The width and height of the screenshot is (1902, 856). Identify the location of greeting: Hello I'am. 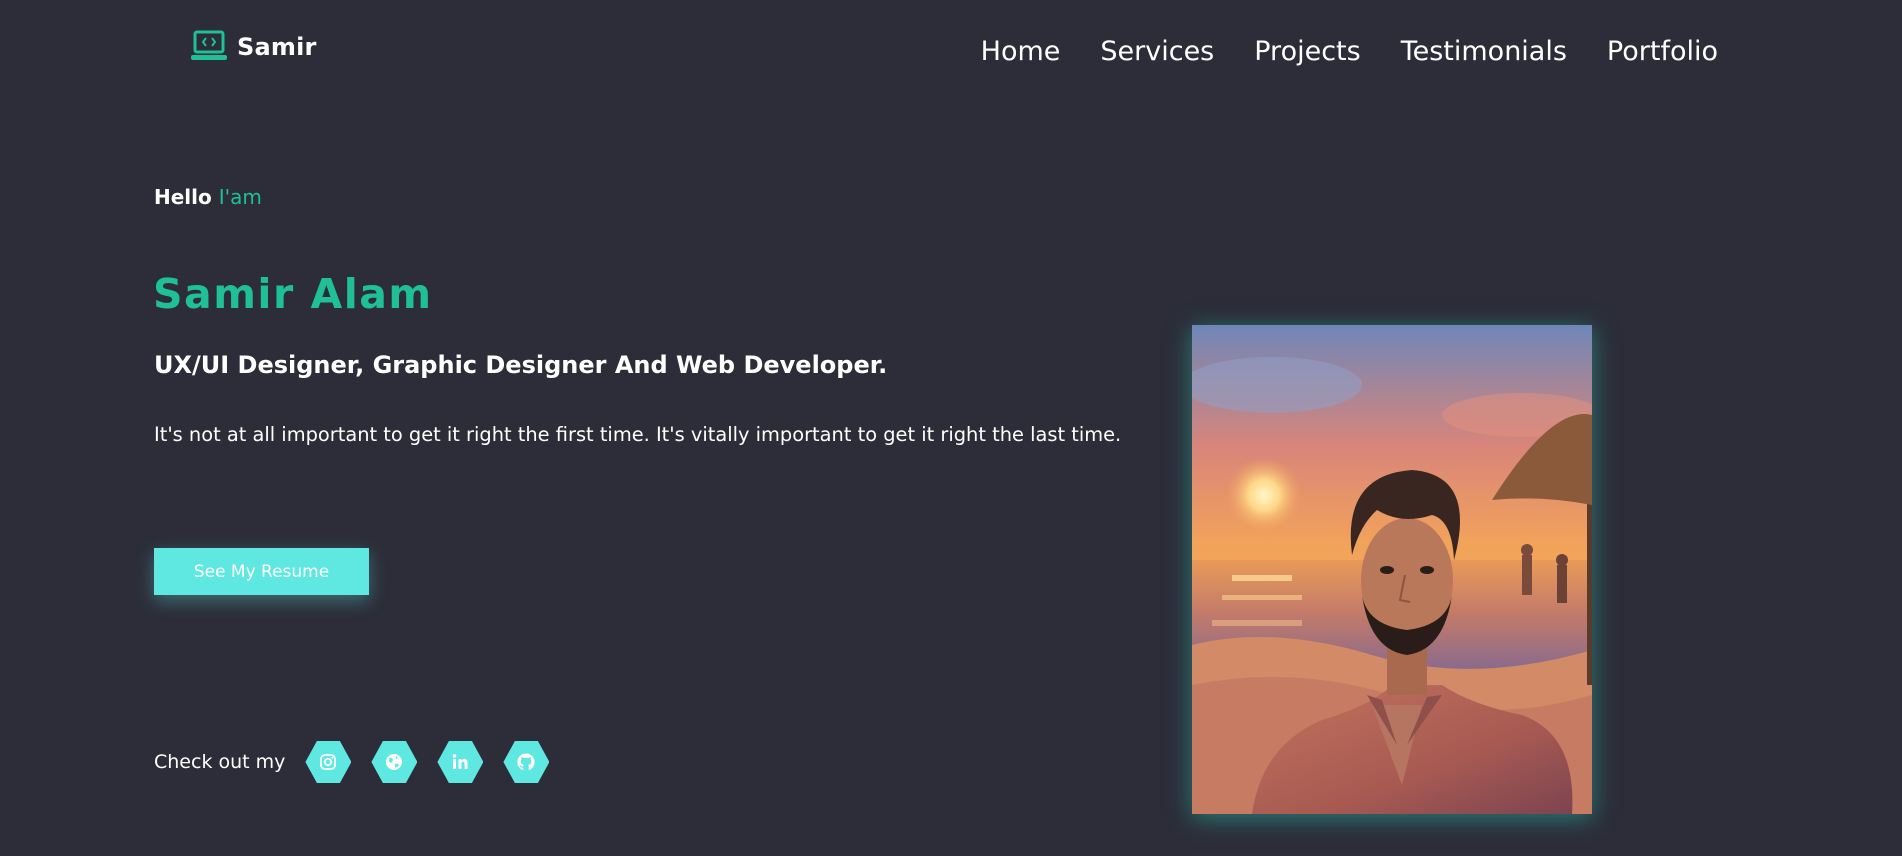
(208, 197).